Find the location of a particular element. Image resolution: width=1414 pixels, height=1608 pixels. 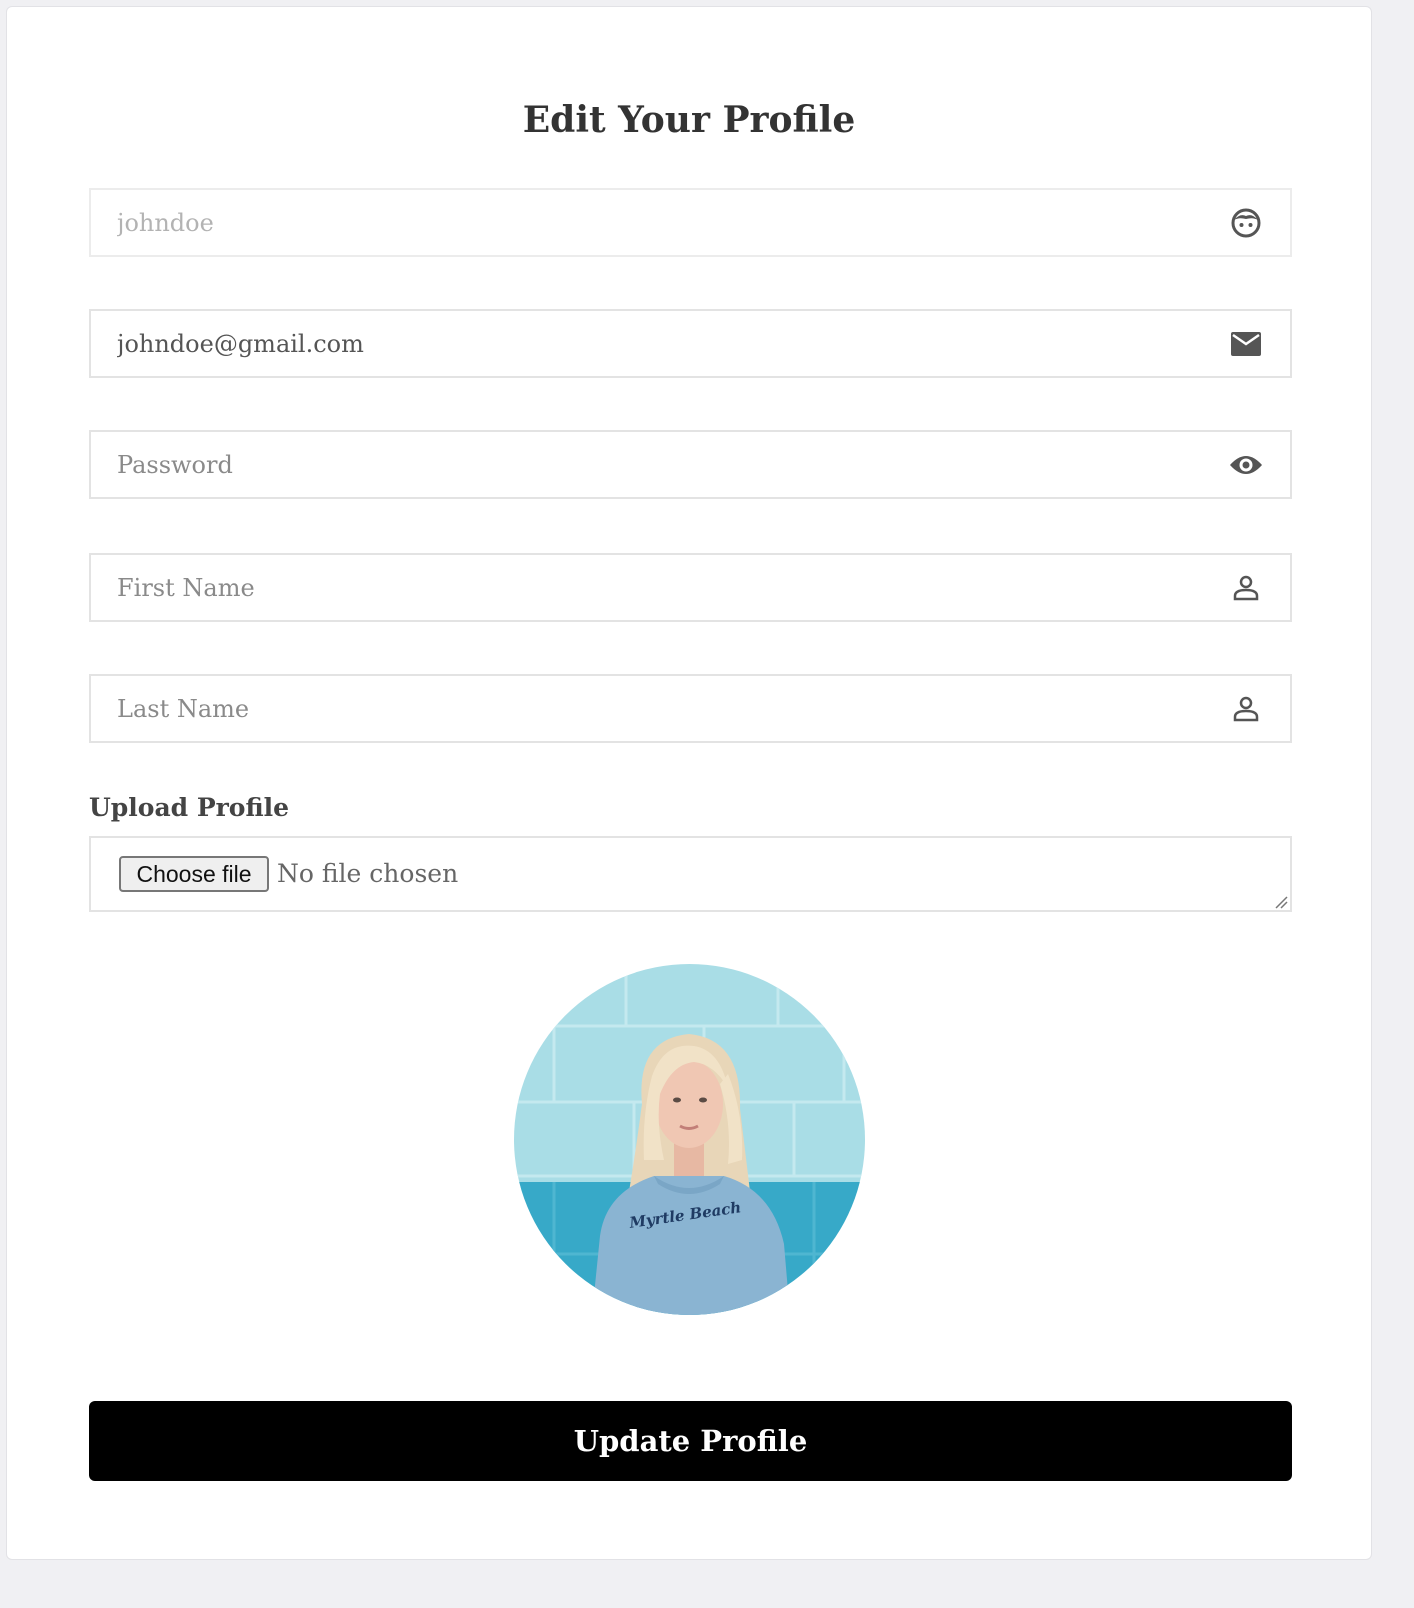

username-field is located at coordinates (690, 222).